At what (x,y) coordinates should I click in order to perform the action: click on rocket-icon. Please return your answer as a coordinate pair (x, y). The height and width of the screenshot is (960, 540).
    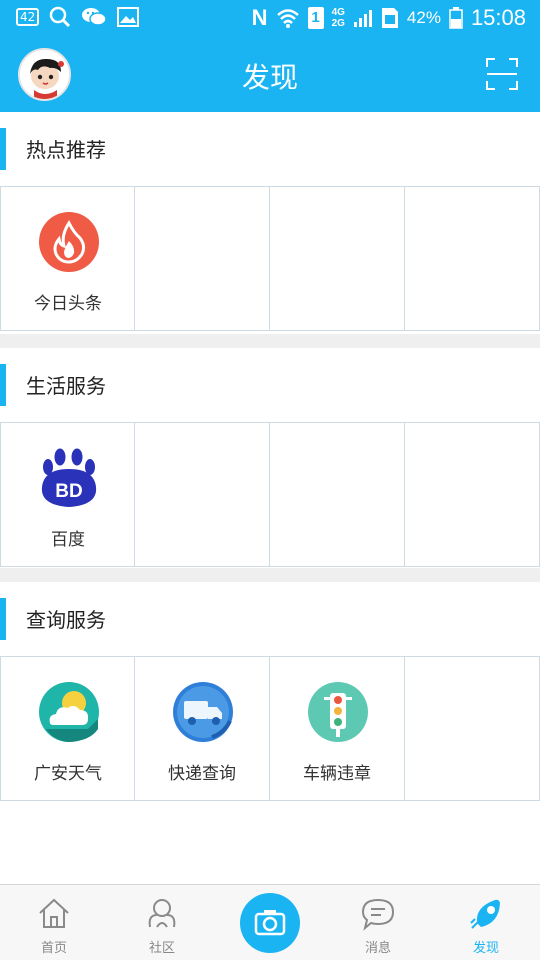
    Looking at the image, I should click on (485, 914).